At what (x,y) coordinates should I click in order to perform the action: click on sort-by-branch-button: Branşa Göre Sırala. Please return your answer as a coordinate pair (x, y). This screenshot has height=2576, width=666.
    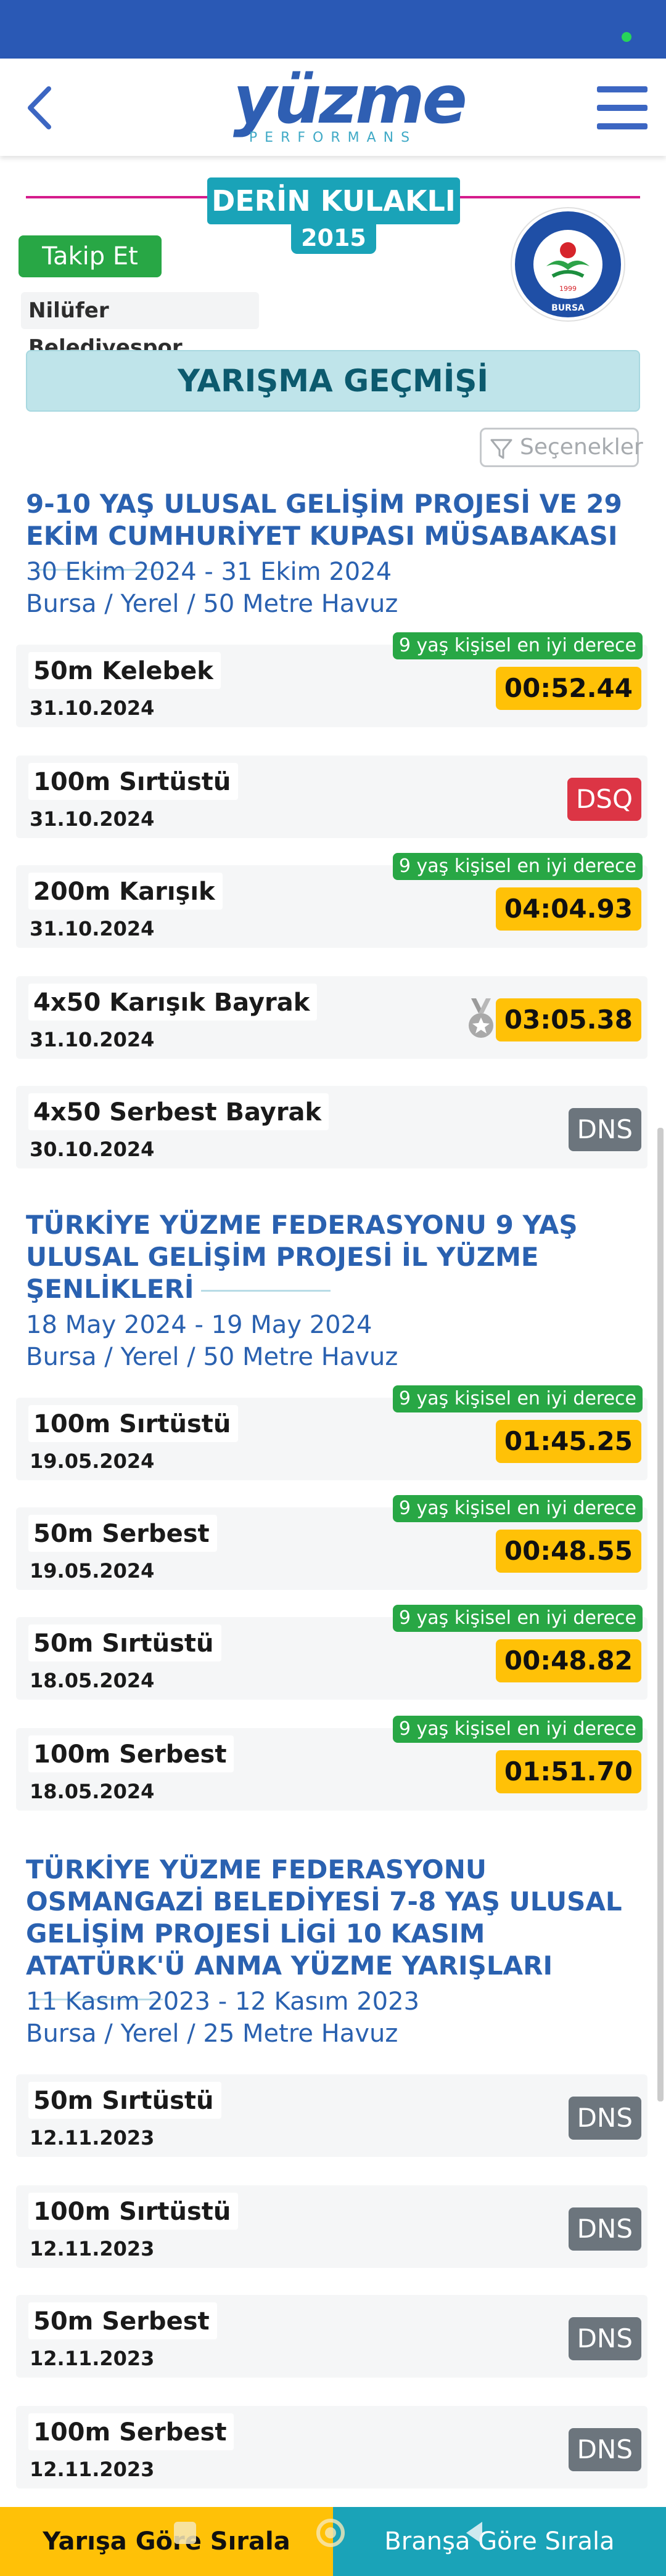
    Looking at the image, I should click on (499, 2541).